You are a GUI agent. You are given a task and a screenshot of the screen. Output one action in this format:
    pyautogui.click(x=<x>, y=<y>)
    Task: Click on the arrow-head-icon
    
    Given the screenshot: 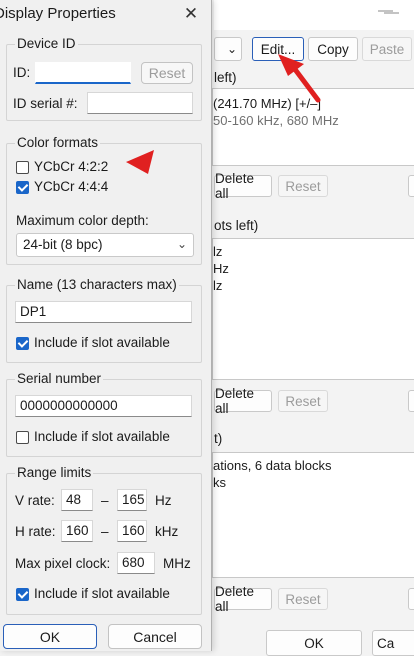 What is the action you would take?
    pyautogui.click(x=140, y=162)
    